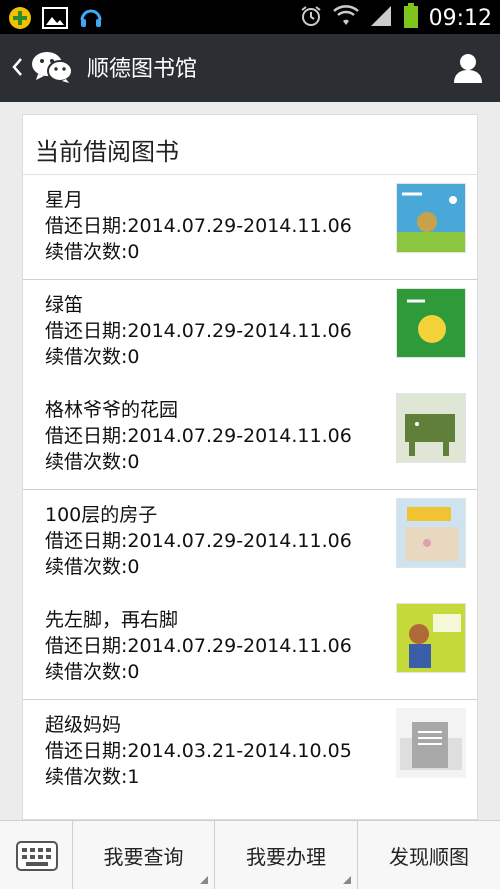 The width and height of the screenshot is (500, 889). What do you see at coordinates (411, 18) in the screenshot?
I see `battery-icon` at bounding box center [411, 18].